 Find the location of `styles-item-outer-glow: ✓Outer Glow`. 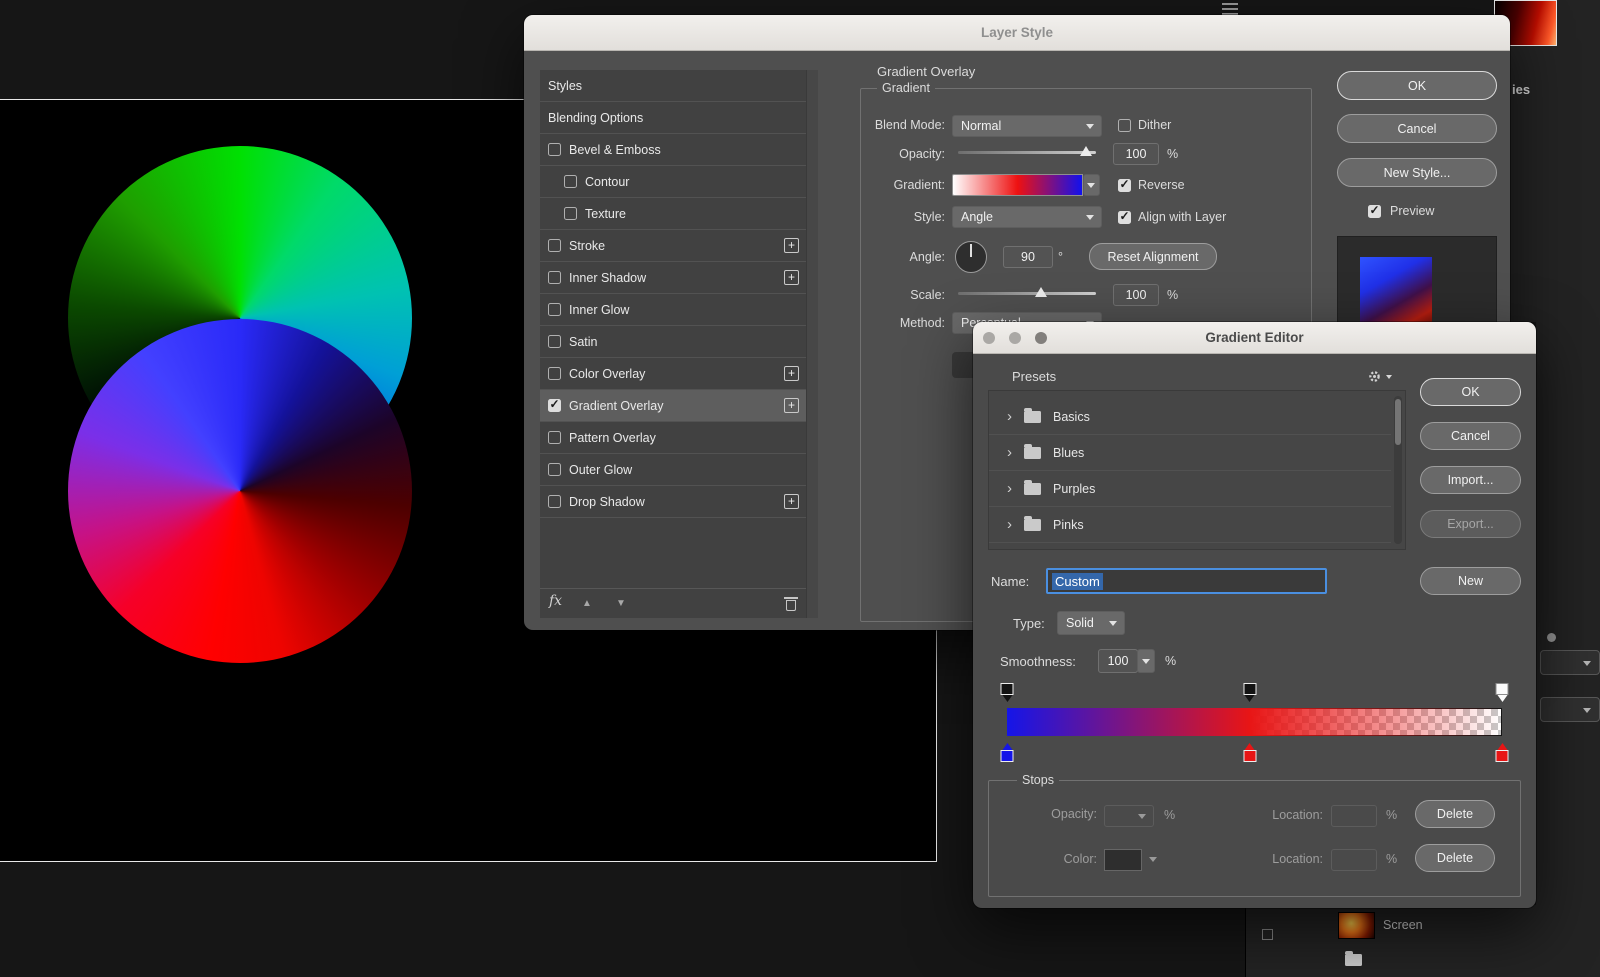

styles-item-outer-glow: ✓Outer Glow is located at coordinates (673, 470).